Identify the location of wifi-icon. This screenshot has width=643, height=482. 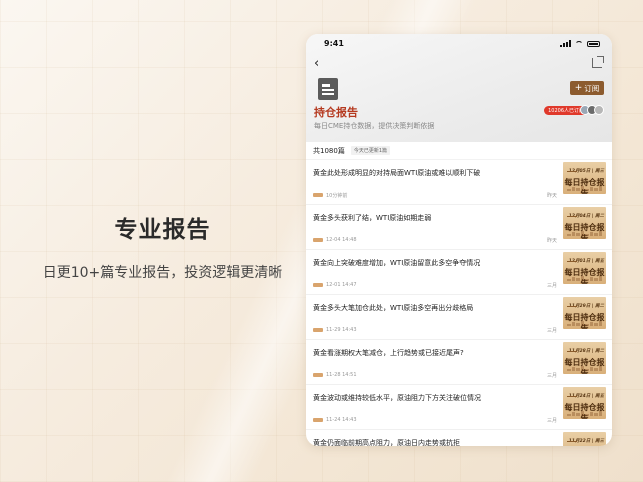
(579, 43).